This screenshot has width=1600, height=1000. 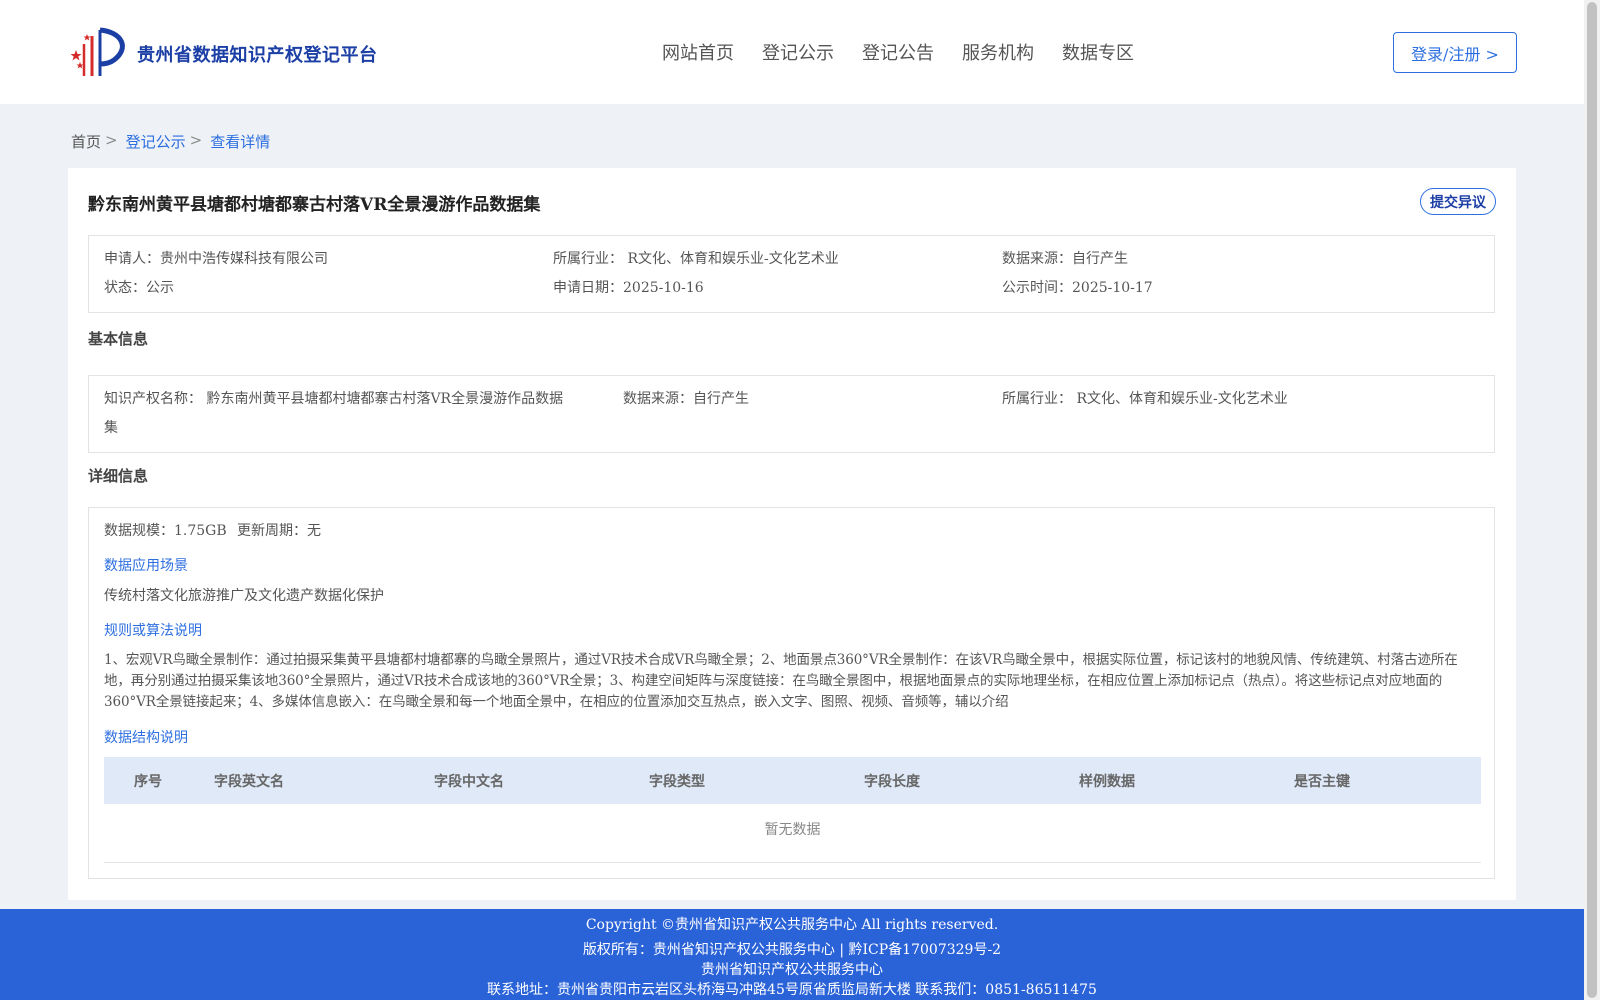 What do you see at coordinates (118, 476) in the screenshot?
I see `detail-info-heading: 详细信息` at bounding box center [118, 476].